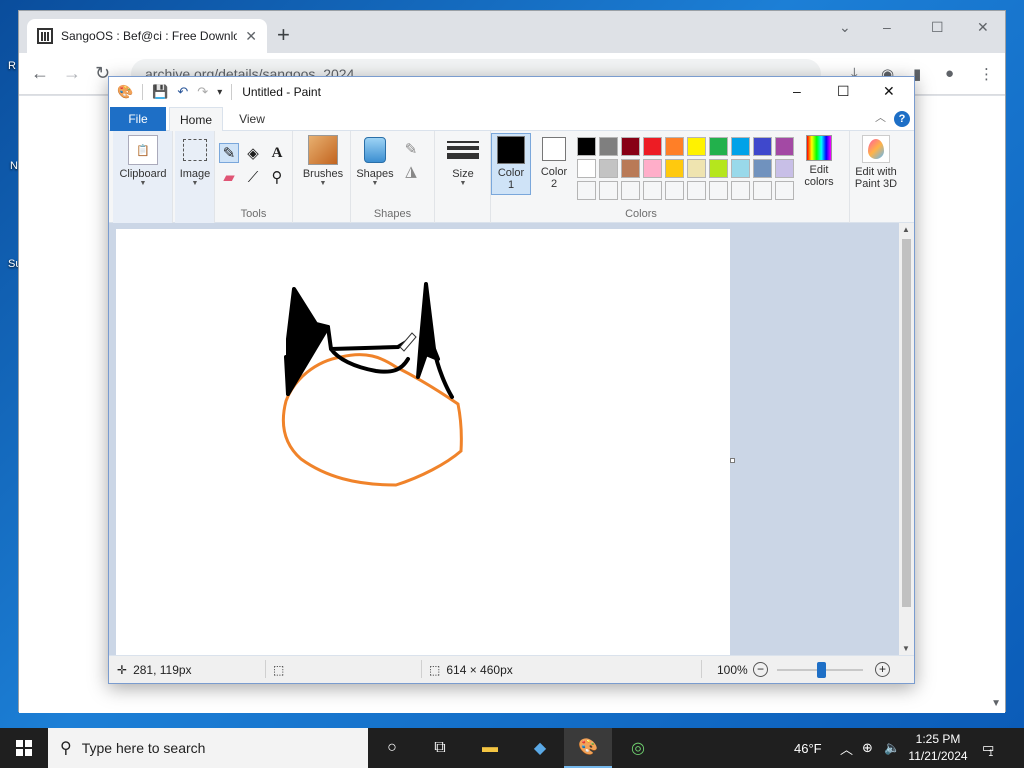  What do you see at coordinates (463, 161) in the screenshot?
I see `size-button: Size ▼` at bounding box center [463, 161].